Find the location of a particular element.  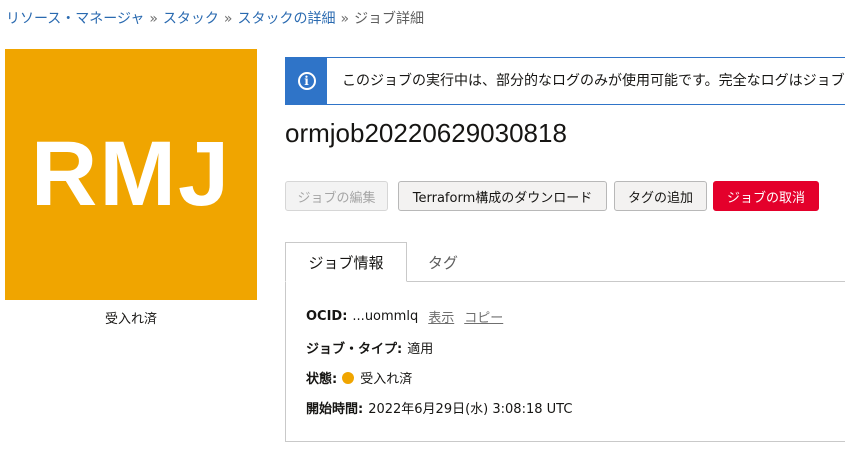

ocid-row: OCID: ...uommlq 表示 コピー is located at coordinates (404, 316).